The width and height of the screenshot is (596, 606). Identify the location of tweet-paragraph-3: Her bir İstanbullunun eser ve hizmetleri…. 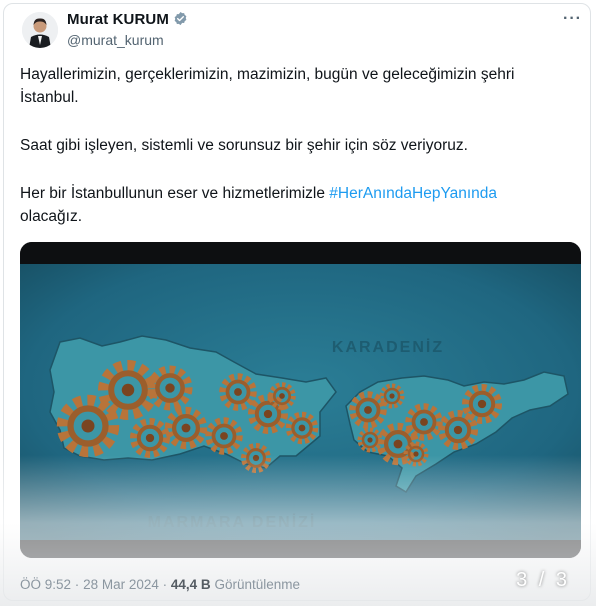
(297, 205).